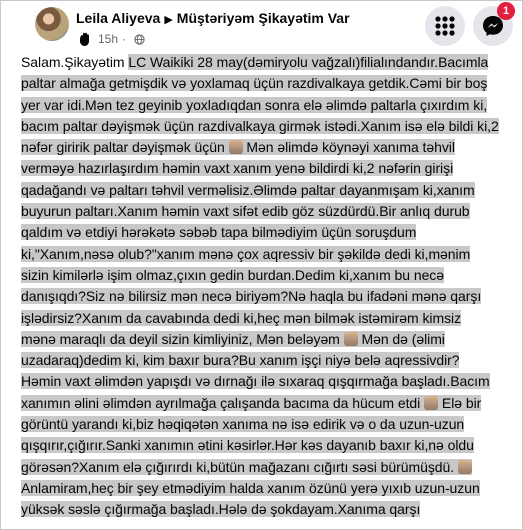 This screenshot has width=523, height=530. I want to click on right-triangle-icon: ▶, so click(168, 20).